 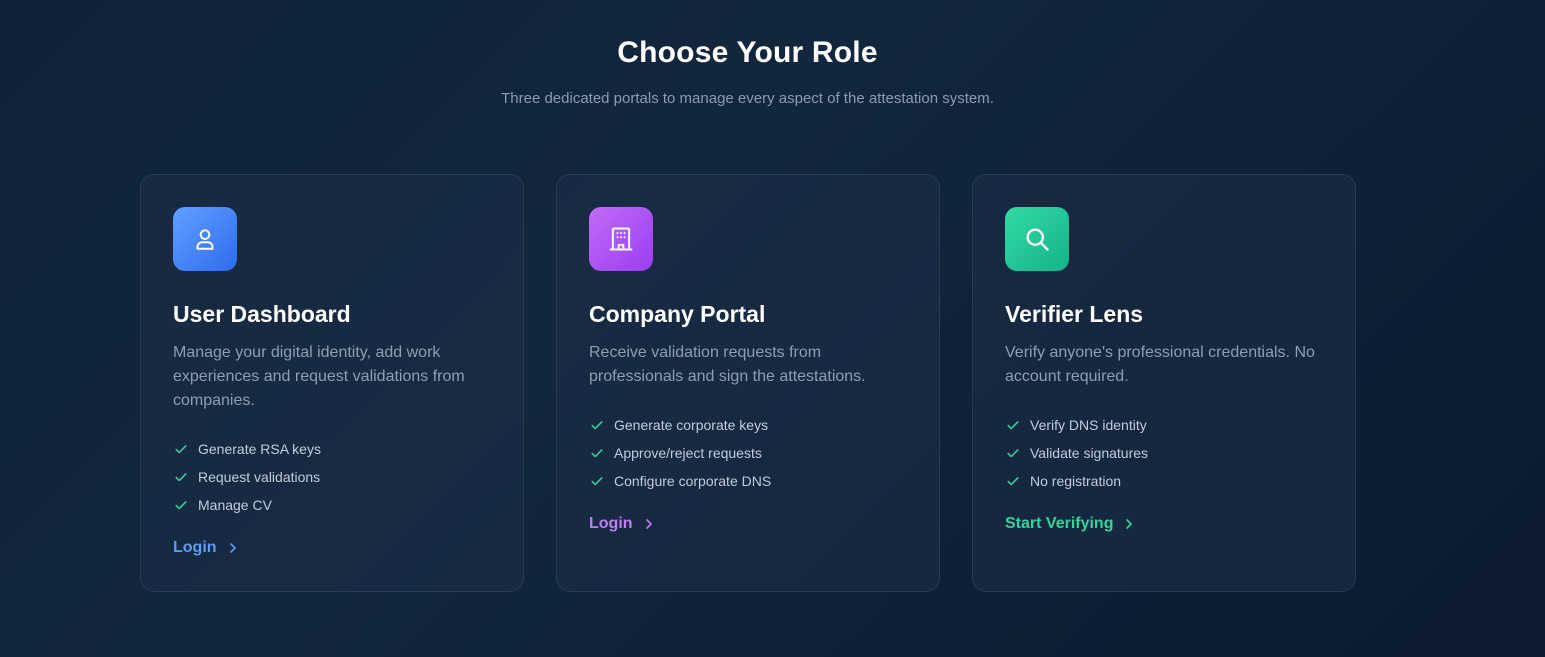 I want to click on feature-label: No registration, so click(x=1076, y=481).